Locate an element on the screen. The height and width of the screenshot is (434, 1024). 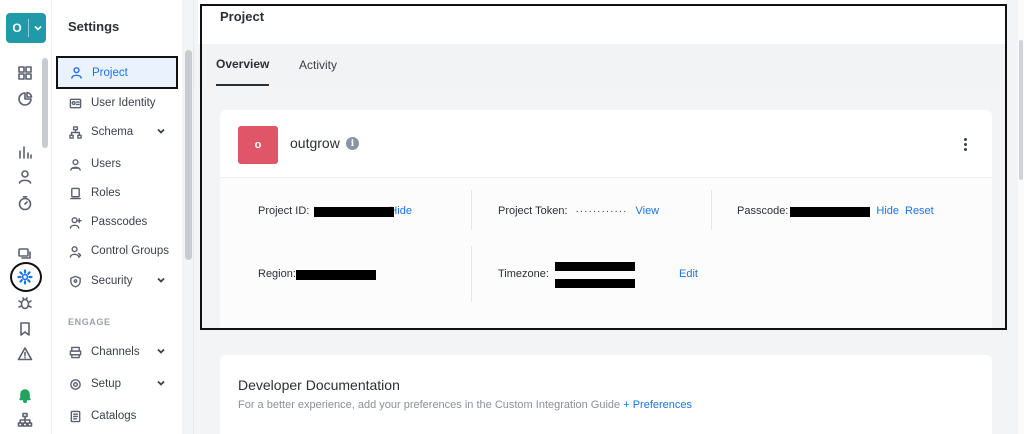
timezone-label: Timezone: is located at coordinates (523, 274).